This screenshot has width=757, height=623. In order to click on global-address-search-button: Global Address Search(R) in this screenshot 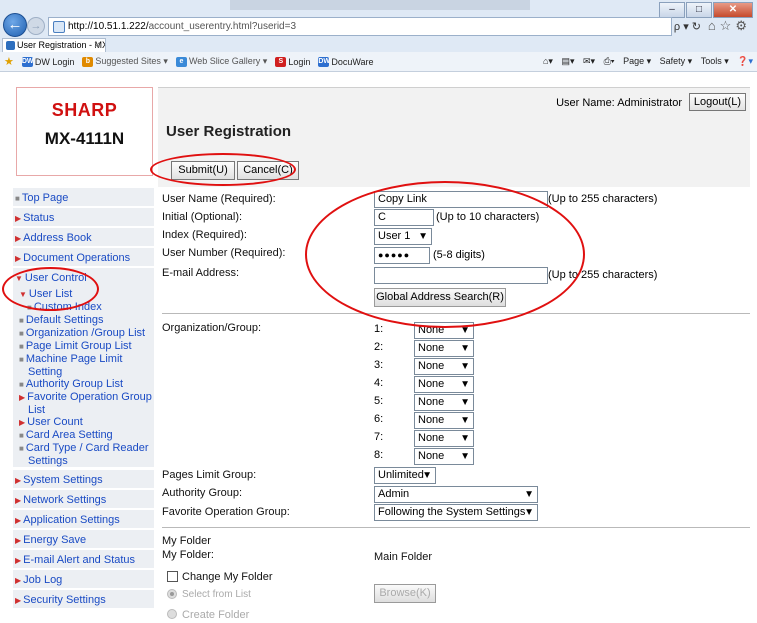, I will do `click(440, 297)`.